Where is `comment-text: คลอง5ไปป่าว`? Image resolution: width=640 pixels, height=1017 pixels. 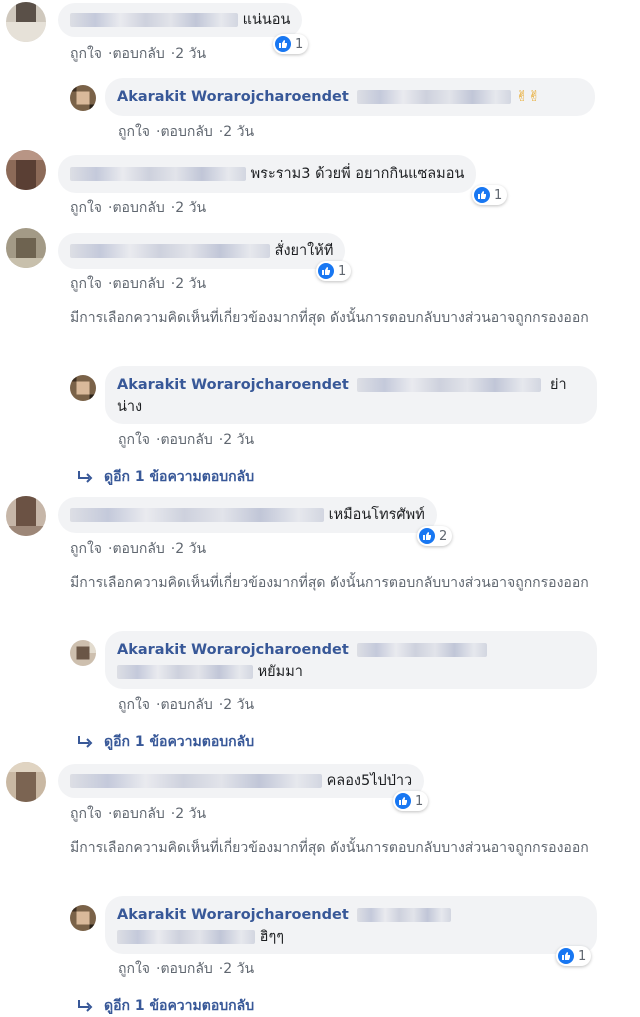 comment-text: คลอง5ไปป่าว is located at coordinates (369, 781).